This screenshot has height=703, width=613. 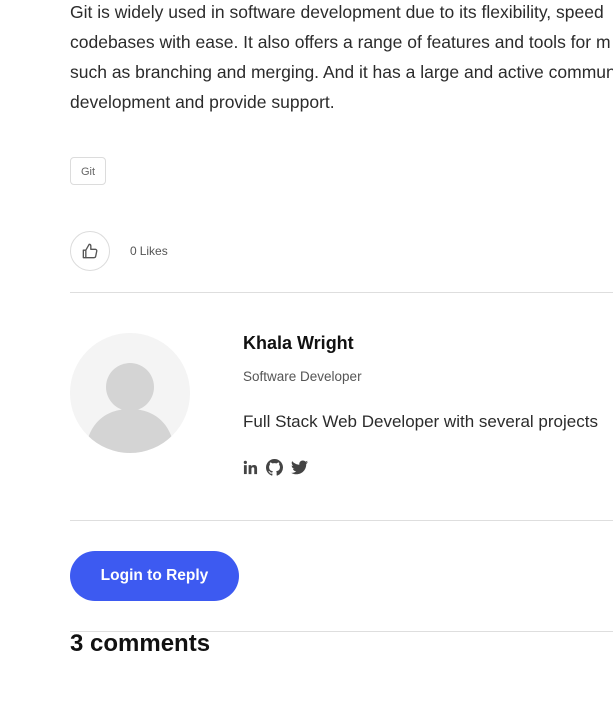 What do you see at coordinates (154, 576) in the screenshot?
I see `login-to-reply-button: Login to Reply` at bounding box center [154, 576].